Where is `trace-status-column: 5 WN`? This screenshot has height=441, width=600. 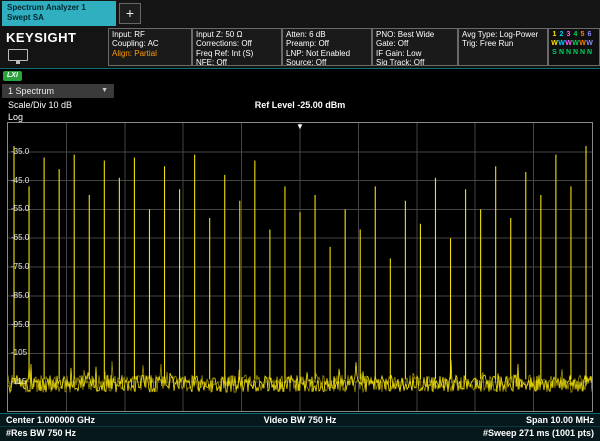 trace-status-column: 5 WN is located at coordinates (582, 43).